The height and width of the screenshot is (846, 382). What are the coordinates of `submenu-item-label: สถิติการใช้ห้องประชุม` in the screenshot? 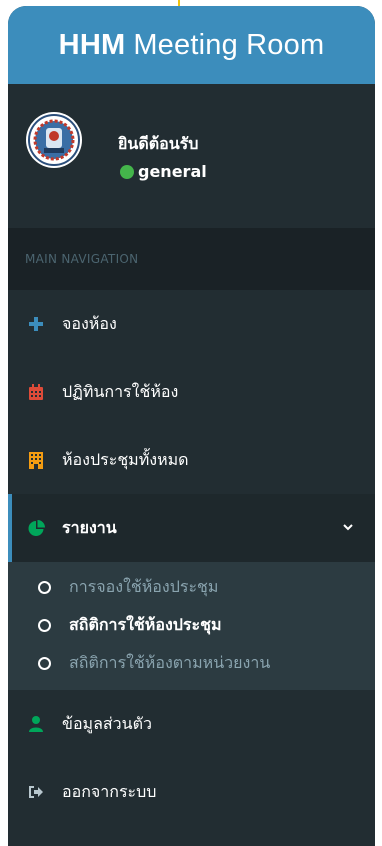 It's located at (145, 624).